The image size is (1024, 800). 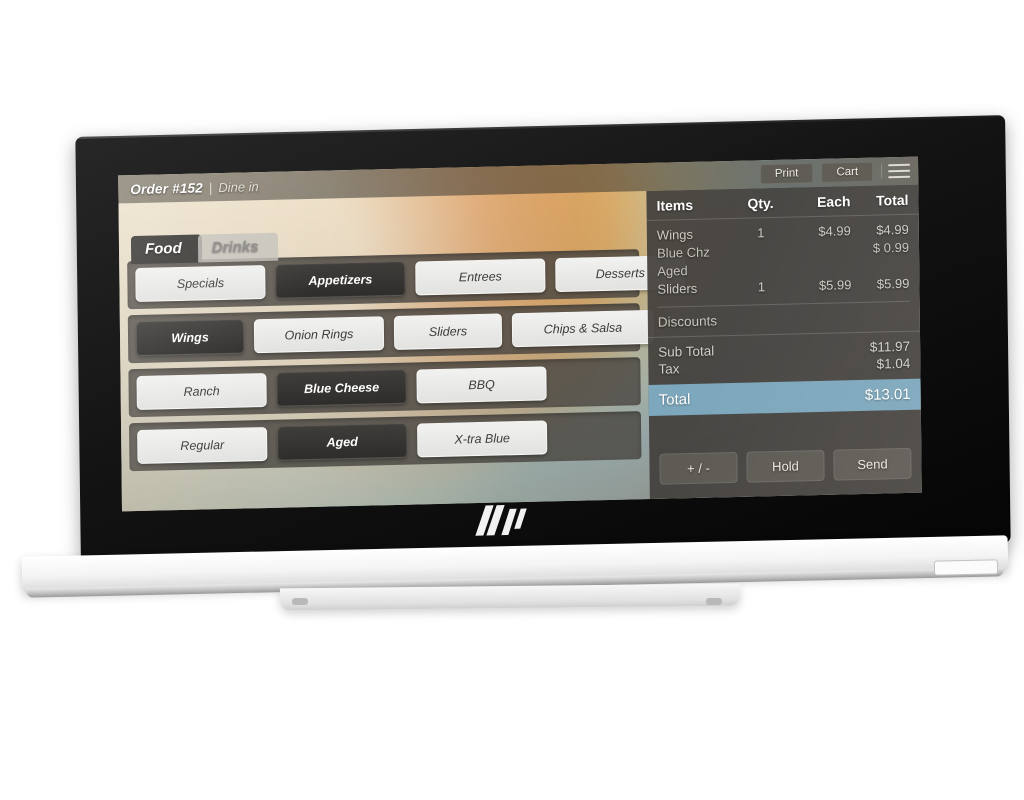 What do you see at coordinates (669, 369) in the screenshot?
I see `tax-label: Tax` at bounding box center [669, 369].